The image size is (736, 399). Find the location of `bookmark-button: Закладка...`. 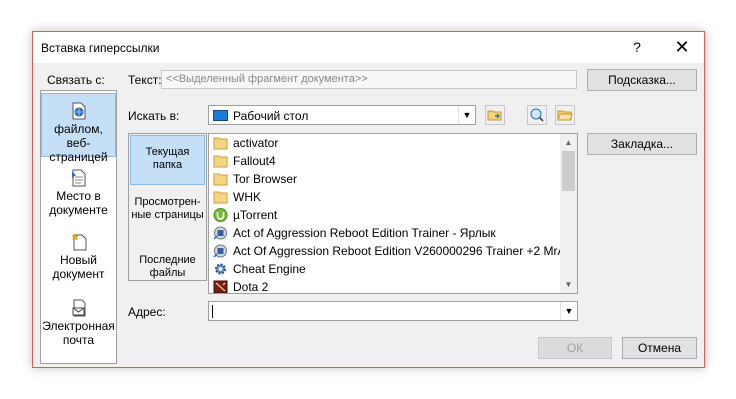

bookmark-button: Закладка... is located at coordinates (642, 144).